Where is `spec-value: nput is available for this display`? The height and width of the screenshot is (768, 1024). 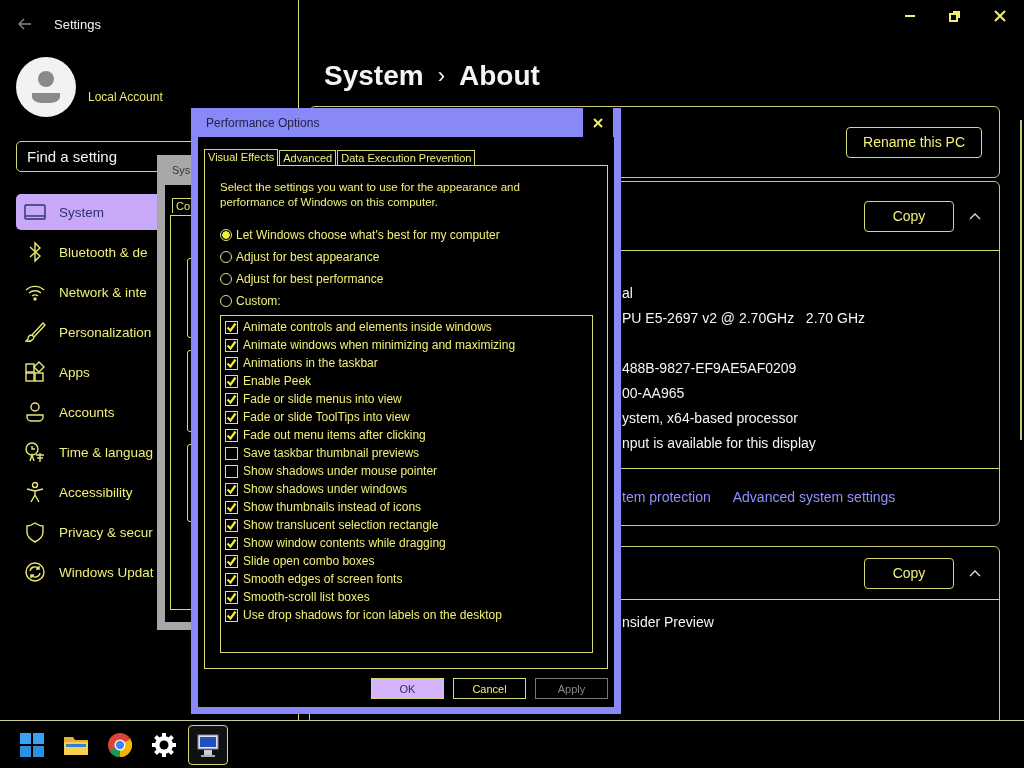
spec-value: nput is available for this display is located at coordinates (719, 443).